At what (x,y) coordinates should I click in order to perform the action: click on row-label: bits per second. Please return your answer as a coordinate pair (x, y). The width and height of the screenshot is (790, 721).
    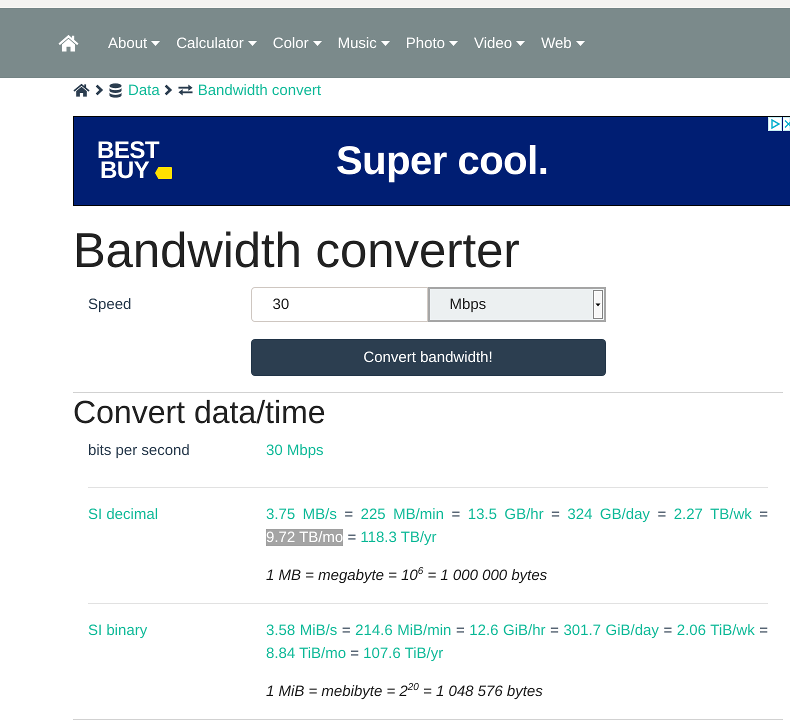
    Looking at the image, I should click on (139, 450).